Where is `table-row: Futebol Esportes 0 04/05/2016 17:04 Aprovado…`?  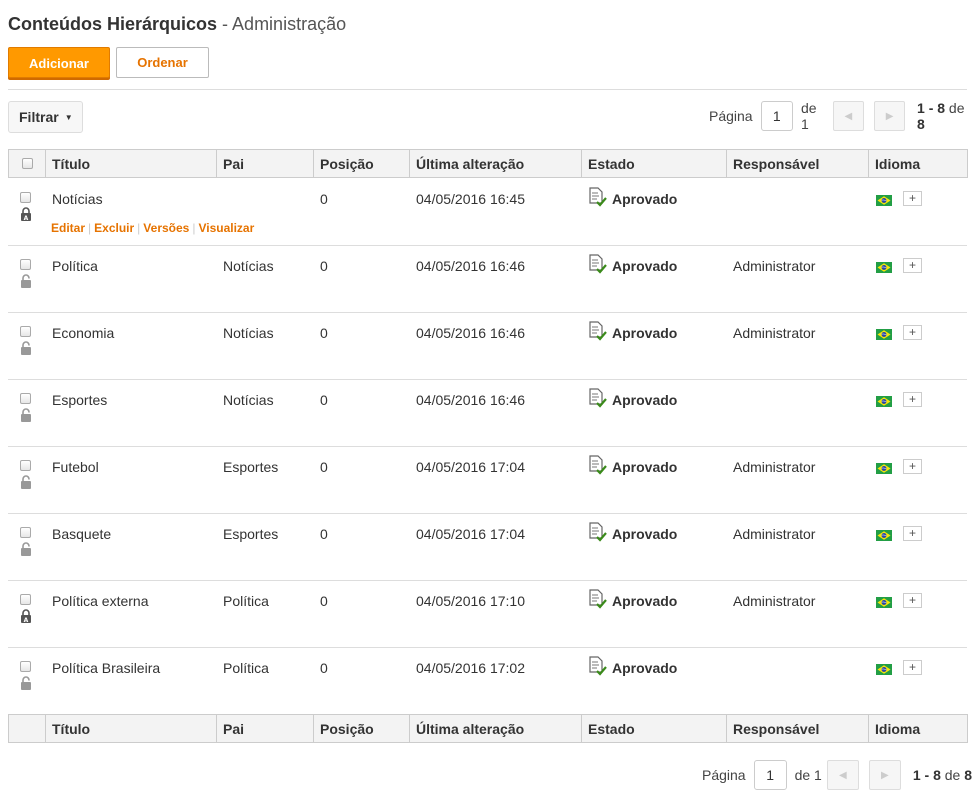 table-row: Futebol Esportes 0 04/05/2016 17:04 Aprovado… is located at coordinates (487, 480).